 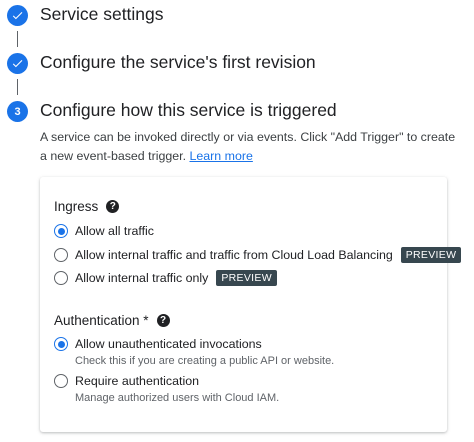 I want to click on ingress-option-label: Allow internal traffic only, so click(x=142, y=278).